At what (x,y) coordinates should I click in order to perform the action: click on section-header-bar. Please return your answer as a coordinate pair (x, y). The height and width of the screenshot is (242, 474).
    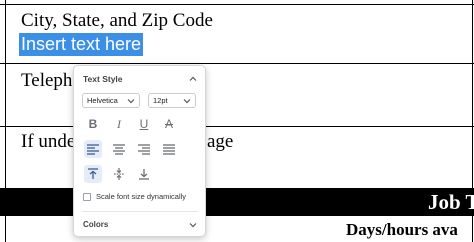
    Looking at the image, I should click on (237, 202).